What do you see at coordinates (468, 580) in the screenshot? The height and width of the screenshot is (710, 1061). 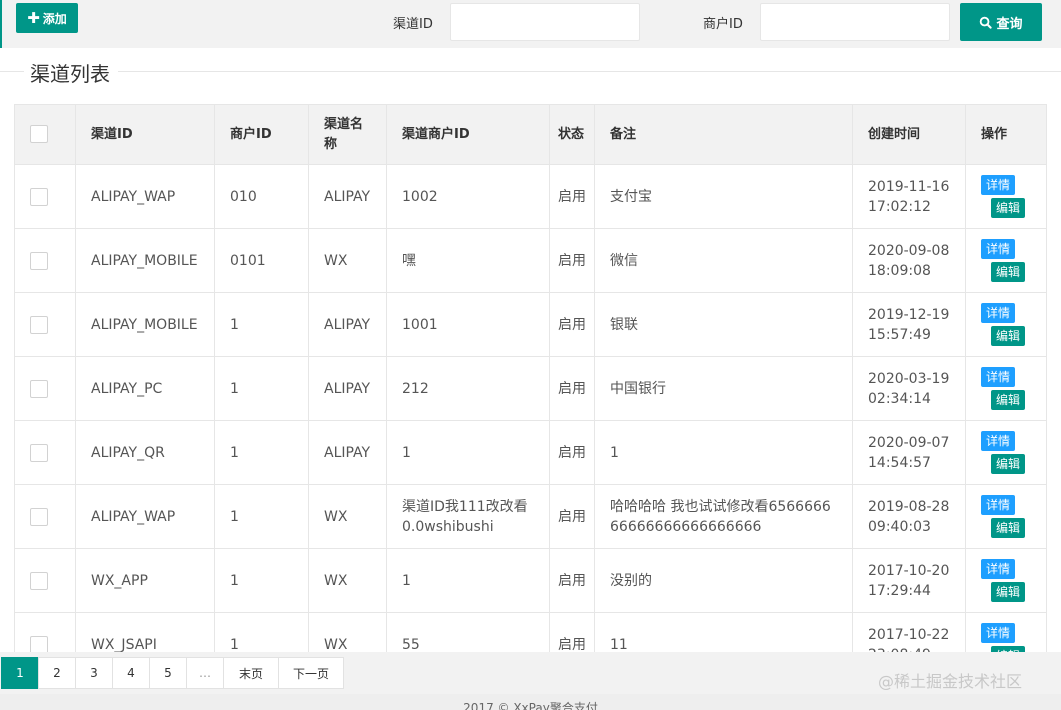 I see `cell-channel-merchant-id: 1` at bounding box center [468, 580].